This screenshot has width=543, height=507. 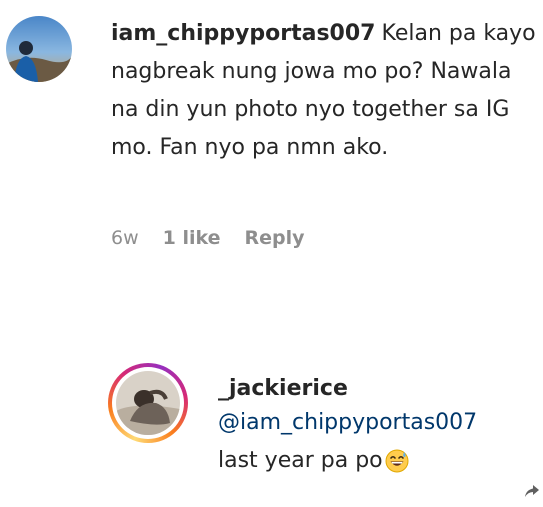 I want to click on grinning-sweat-emoji-icon, so click(x=397, y=460).